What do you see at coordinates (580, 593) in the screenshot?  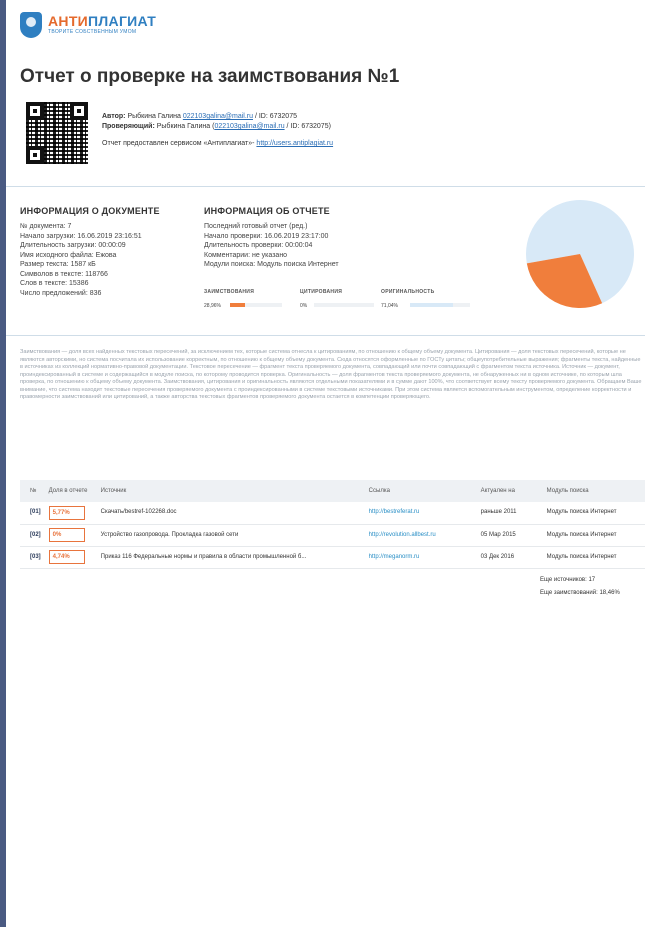 I see `more-borrowings: Еще заимствований: 18,46%` at bounding box center [580, 593].